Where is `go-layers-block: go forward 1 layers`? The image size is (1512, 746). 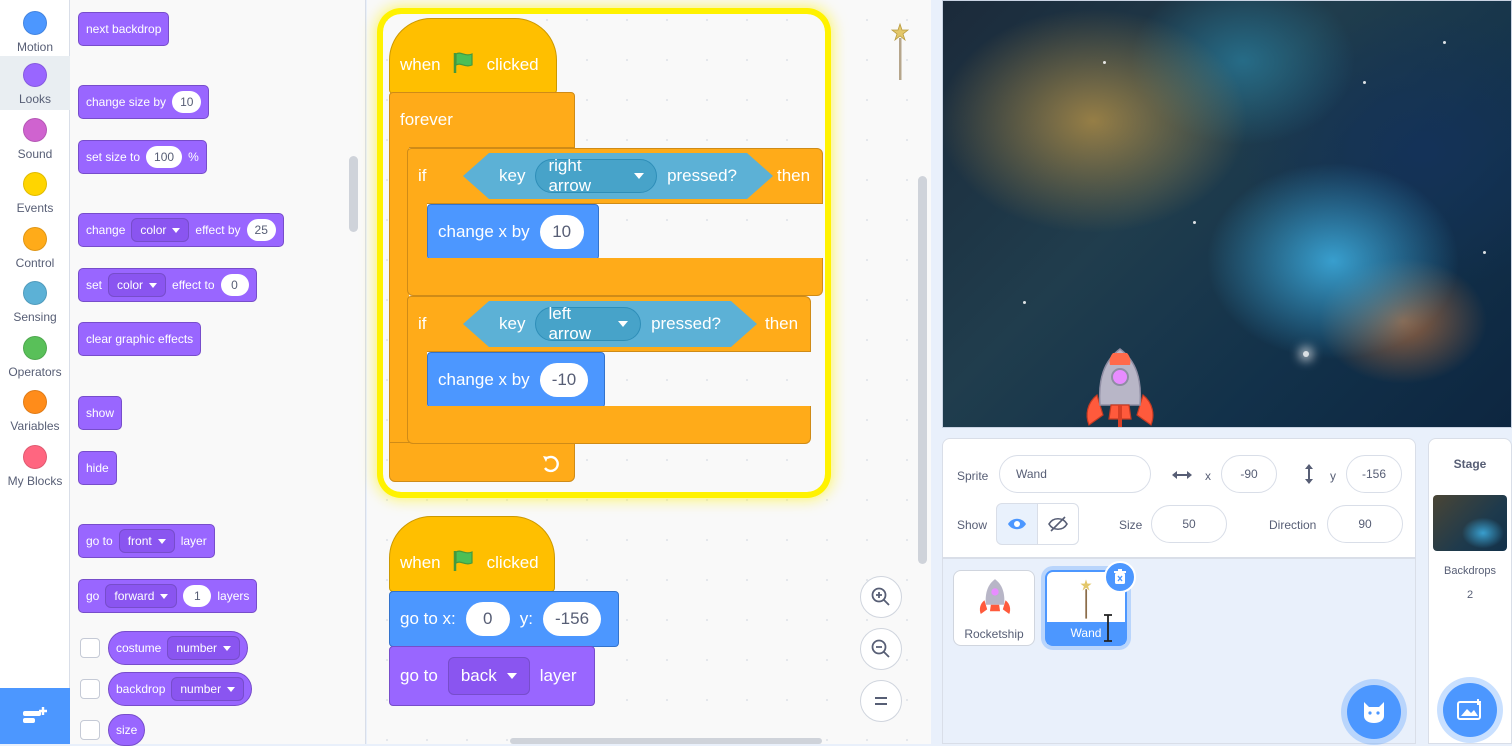
go-layers-block: go forward 1 layers is located at coordinates (168, 596).